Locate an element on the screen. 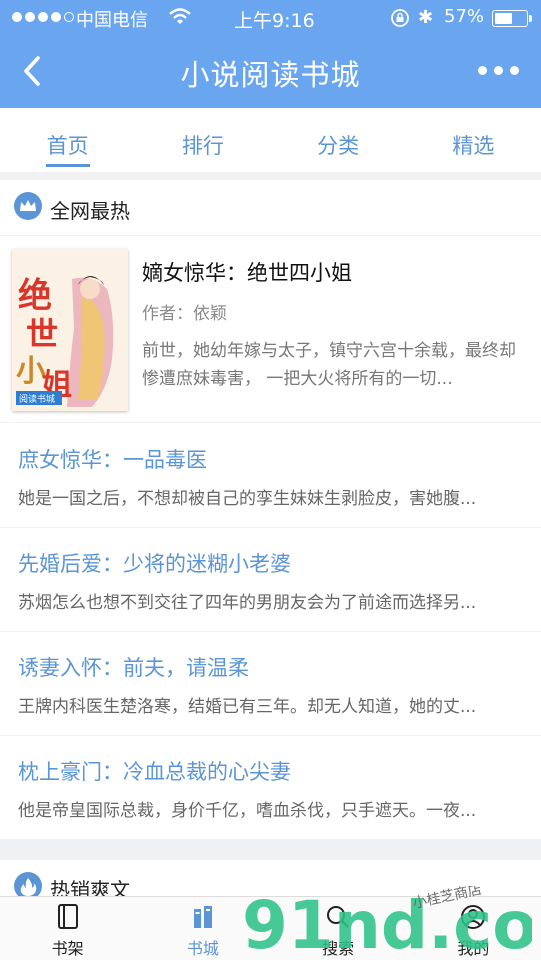 The width and height of the screenshot is (541, 960). tab-profile: 我的 is located at coordinates (473, 928).